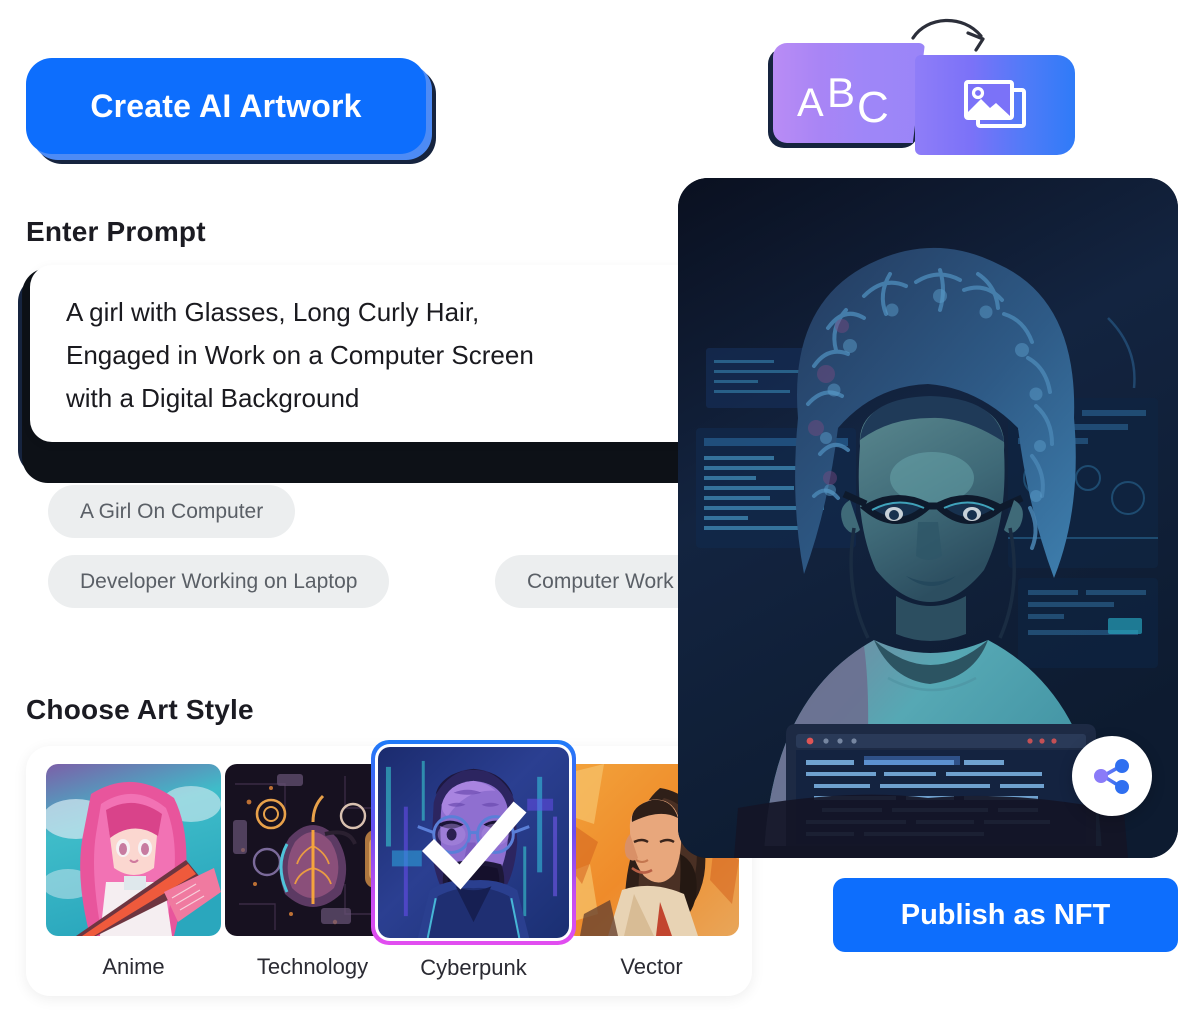 This screenshot has width=1200, height=1029. I want to click on create-ai-artwork-button: Create AI Artwork, so click(226, 106).